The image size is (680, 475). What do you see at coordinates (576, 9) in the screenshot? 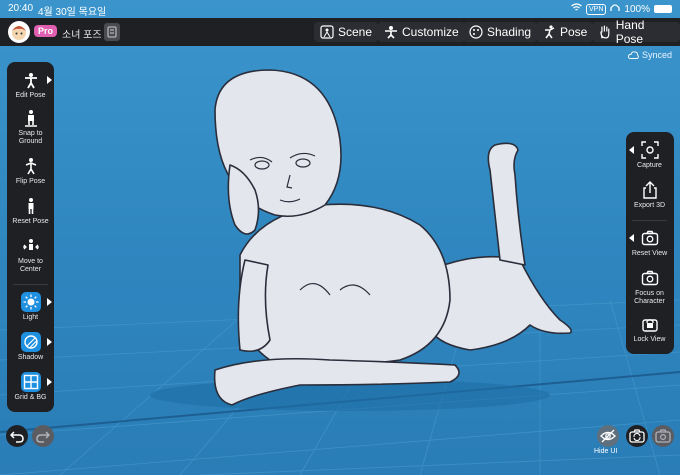
I see `wifi-icon` at bounding box center [576, 9].